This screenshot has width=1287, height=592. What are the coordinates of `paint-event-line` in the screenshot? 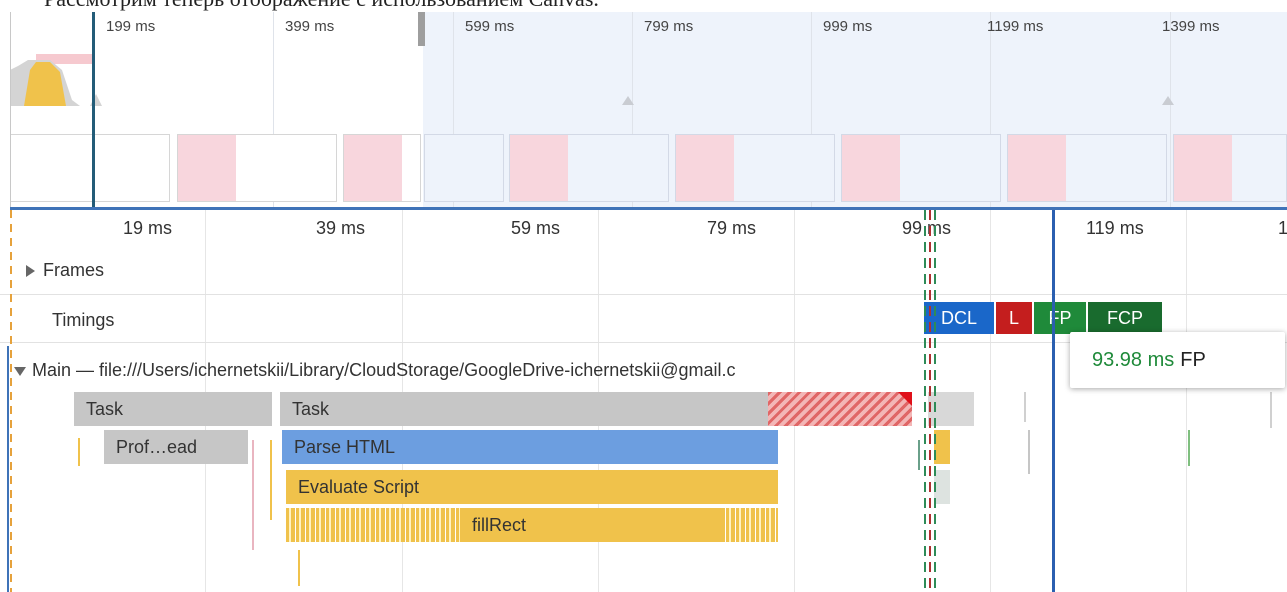 It's located at (925, 401).